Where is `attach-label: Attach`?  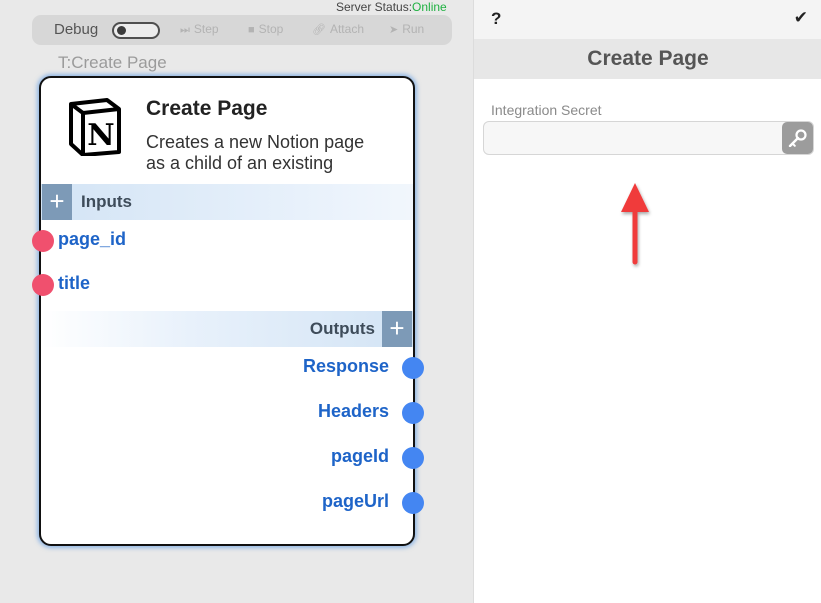
attach-label: Attach is located at coordinates (346, 29).